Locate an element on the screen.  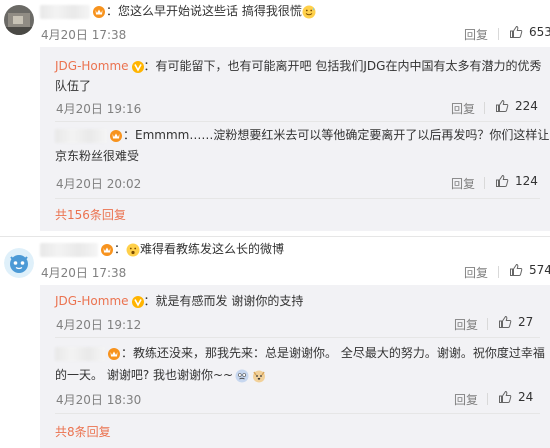
reply-text: ：教练还没来，那我先来：总是谢谢你。 全尽最大的努力。谢谢。祝你度过幸福 is located at coordinates (300, 353).